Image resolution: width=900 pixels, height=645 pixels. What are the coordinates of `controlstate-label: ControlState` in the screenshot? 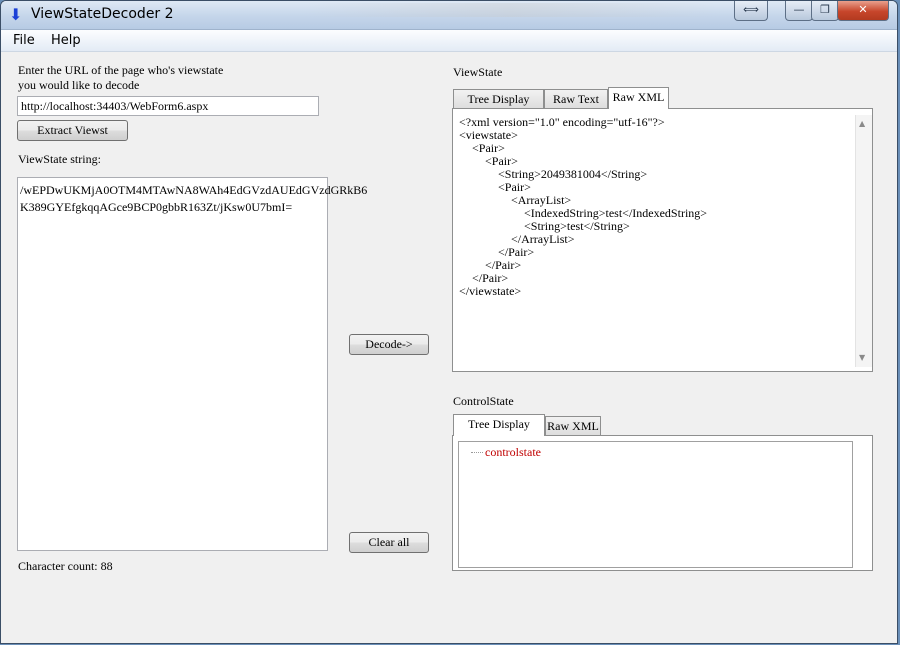 It's located at (483, 401).